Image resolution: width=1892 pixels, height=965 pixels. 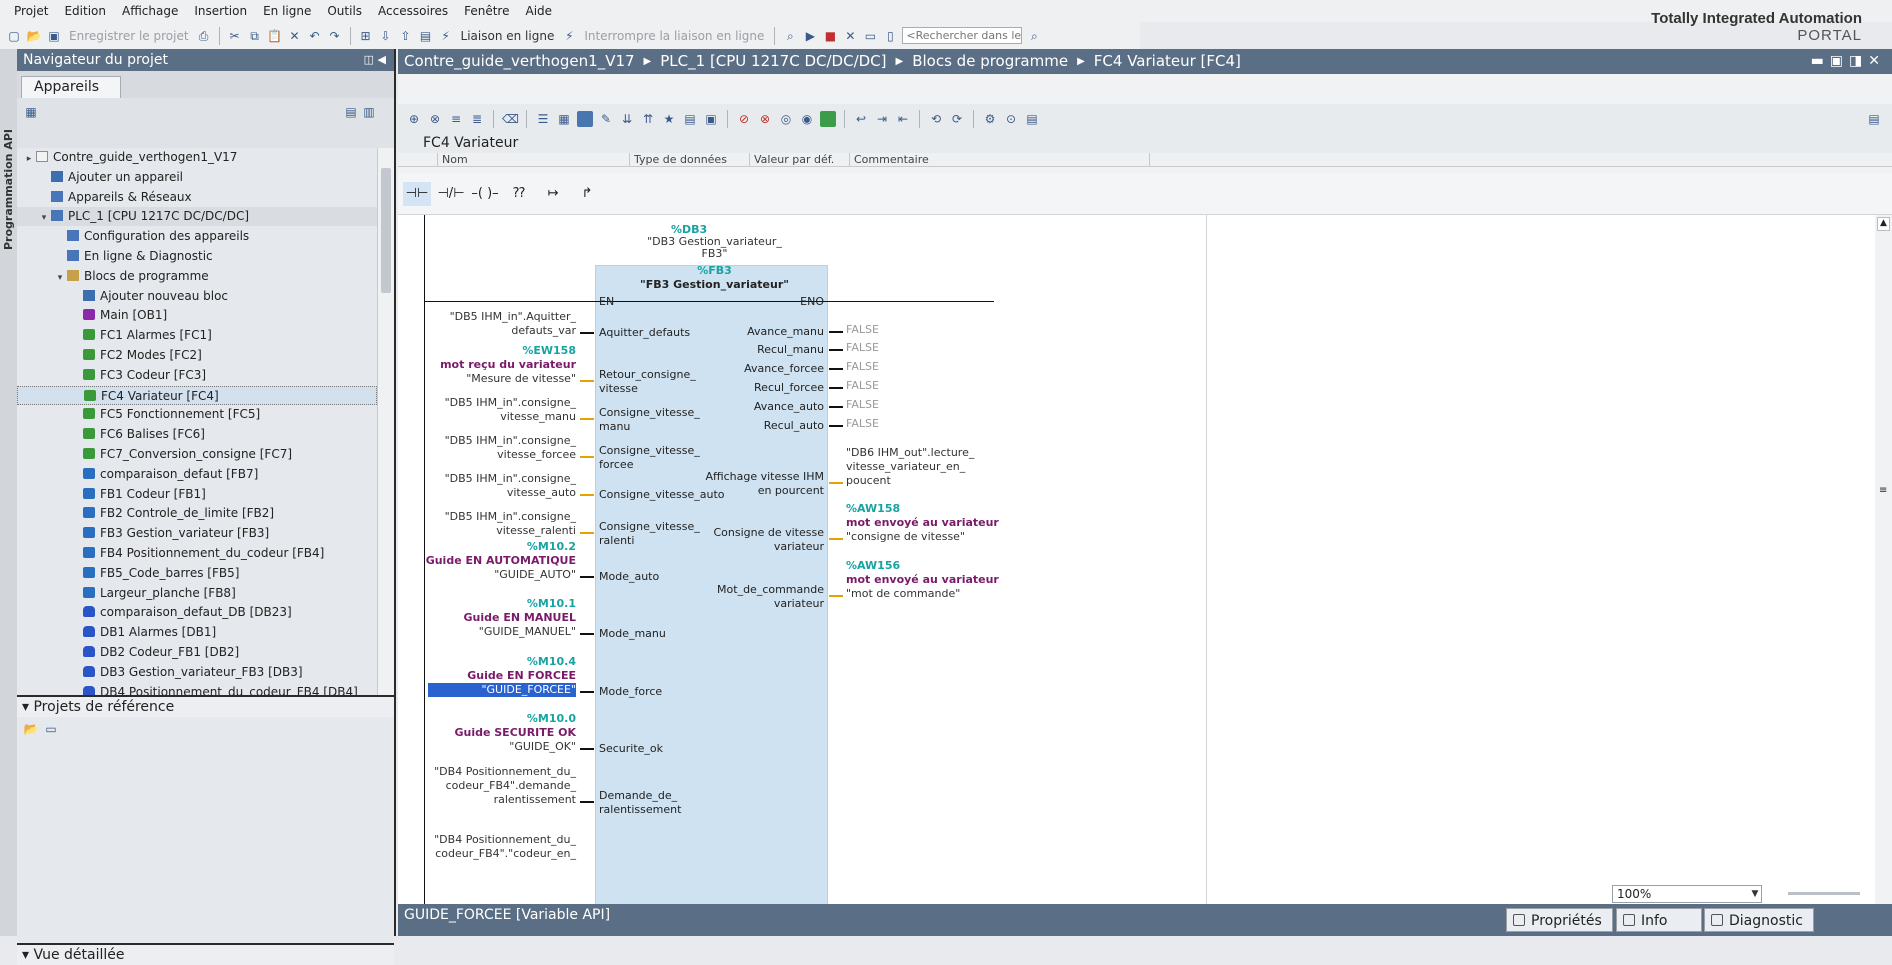 I want to click on input-operand-sym1: "GUIDE_MANUEL", so click(x=497, y=632).